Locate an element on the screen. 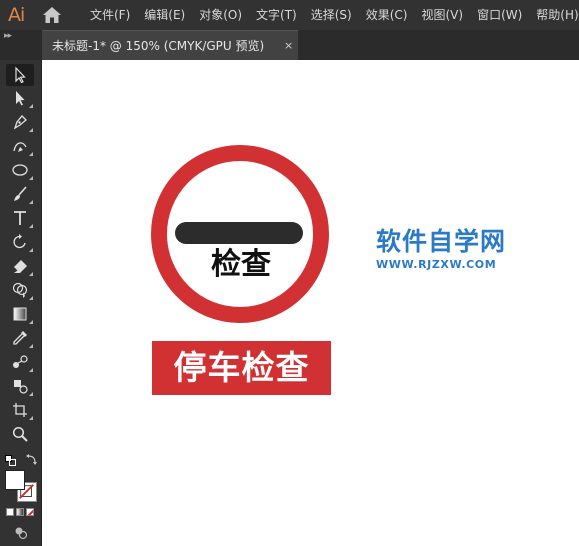 This screenshot has height=546, width=579. shape-builder-icon is located at coordinates (20, 290).